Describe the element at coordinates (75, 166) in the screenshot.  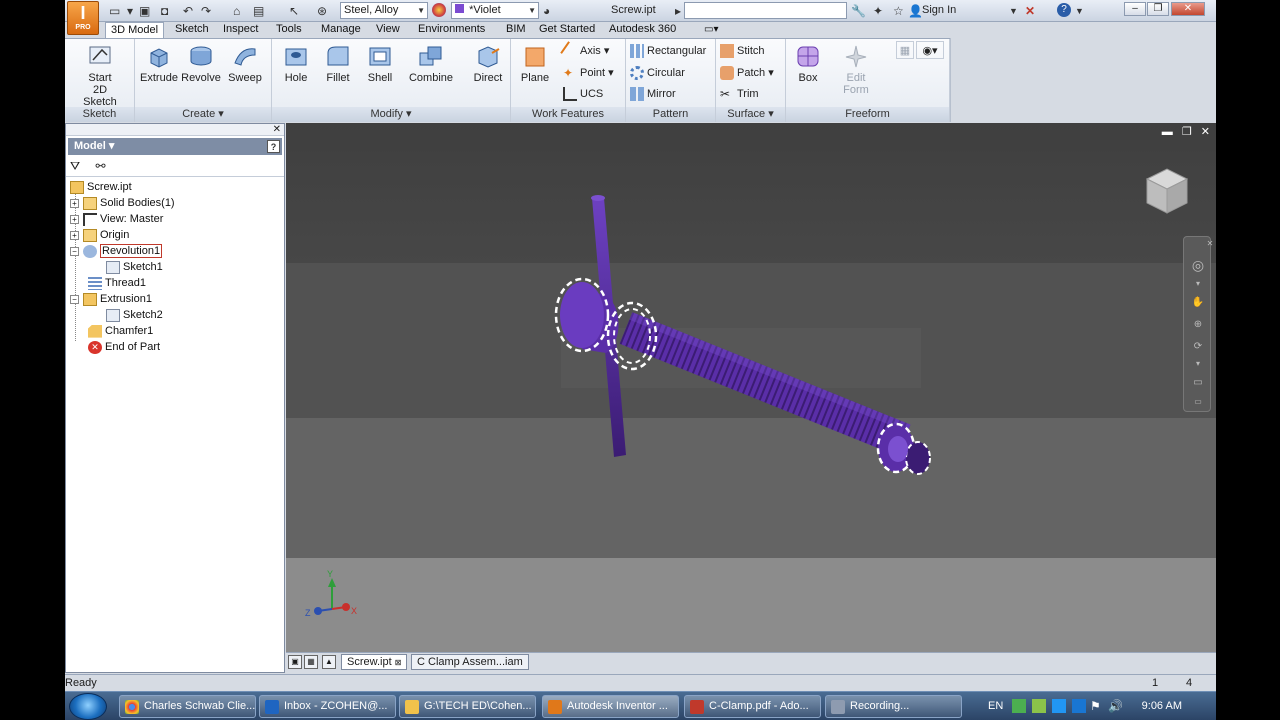
I see `filter-icon: ⛛` at that location.